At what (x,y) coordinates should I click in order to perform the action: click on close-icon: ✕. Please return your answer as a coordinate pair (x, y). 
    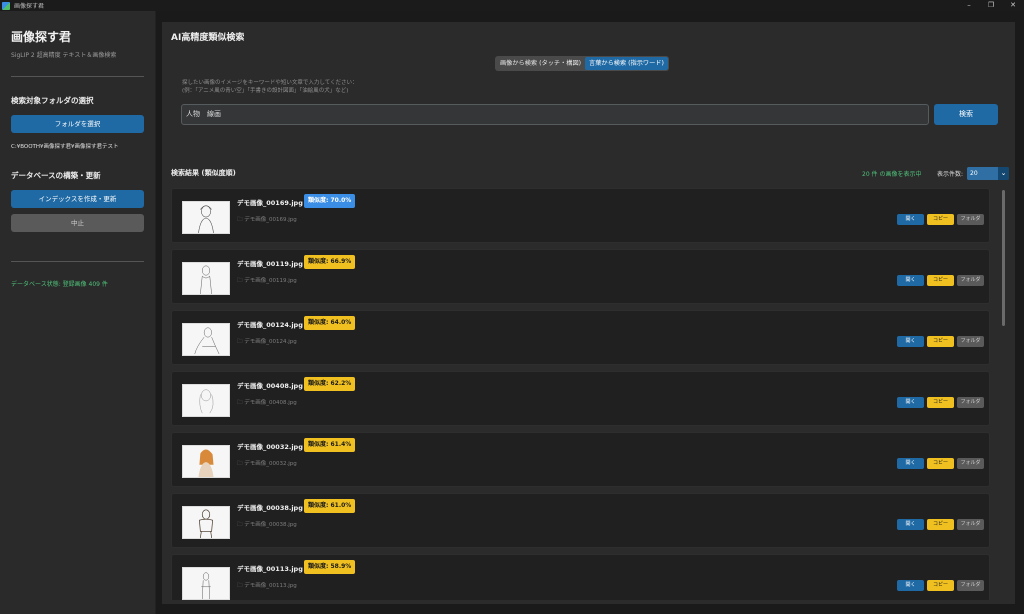
    Looking at the image, I should click on (1013, 5).